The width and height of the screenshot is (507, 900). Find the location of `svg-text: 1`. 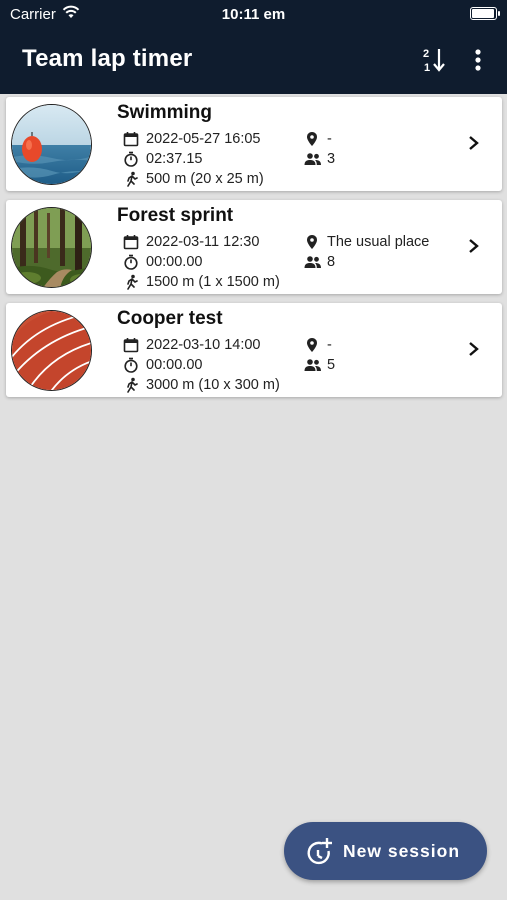

svg-text: 1 is located at coordinates (427, 68).